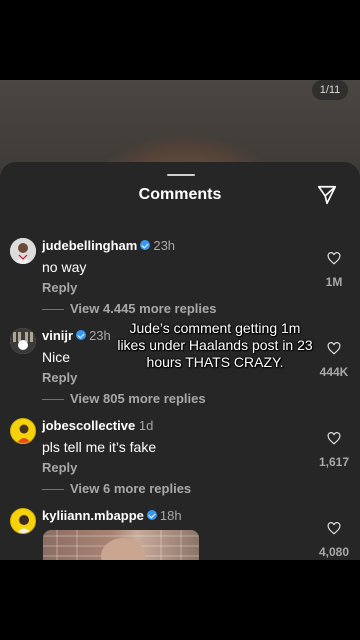 The height and width of the screenshot is (640, 360). What do you see at coordinates (180, 194) in the screenshot?
I see `sheet-title: Comments` at bounding box center [180, 194].